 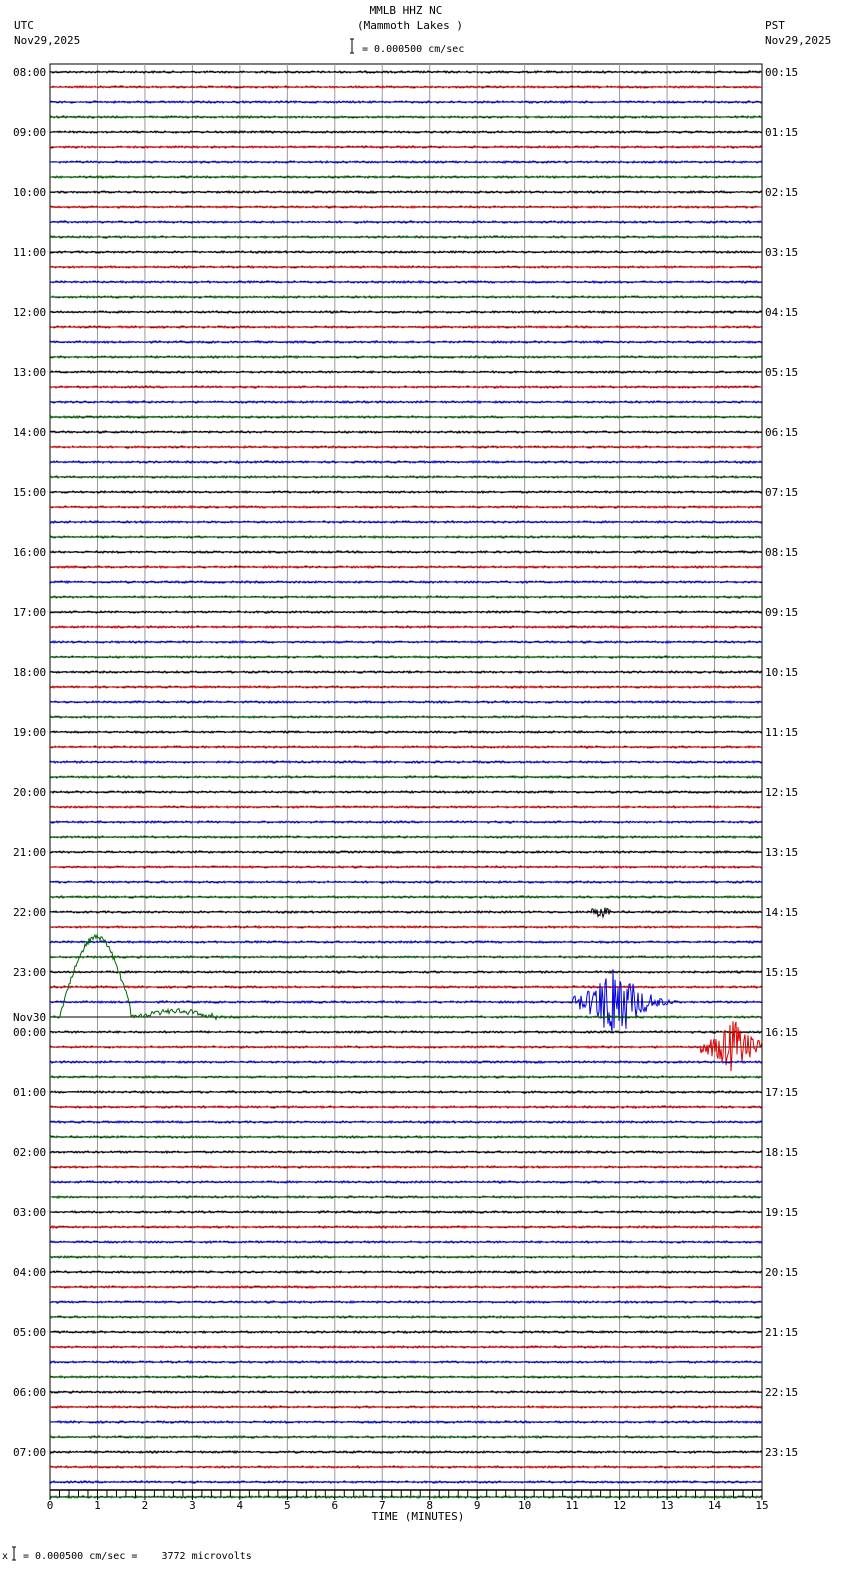 I want to click on utc-hour-label: 15:00, so click(x=29, y=492).